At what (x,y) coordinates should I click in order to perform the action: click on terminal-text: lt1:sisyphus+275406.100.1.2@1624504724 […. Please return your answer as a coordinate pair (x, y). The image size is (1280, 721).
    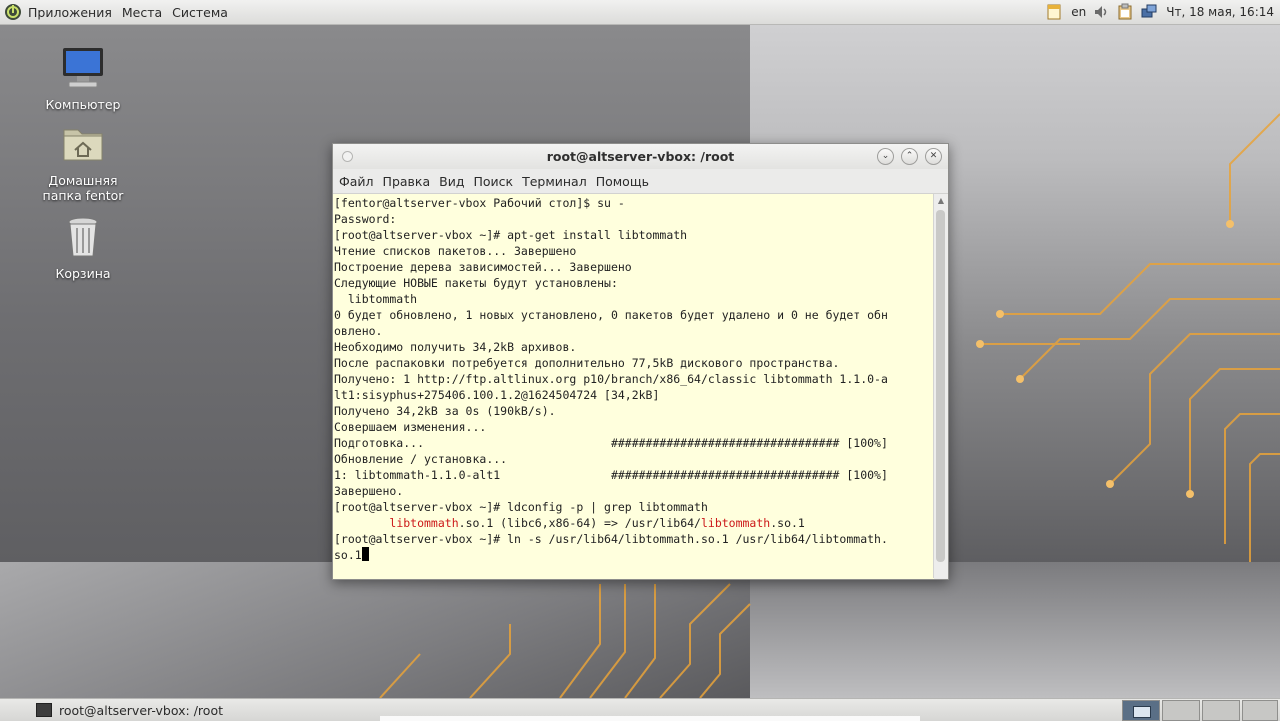
    Looking at the image, I should click on (497, 395).